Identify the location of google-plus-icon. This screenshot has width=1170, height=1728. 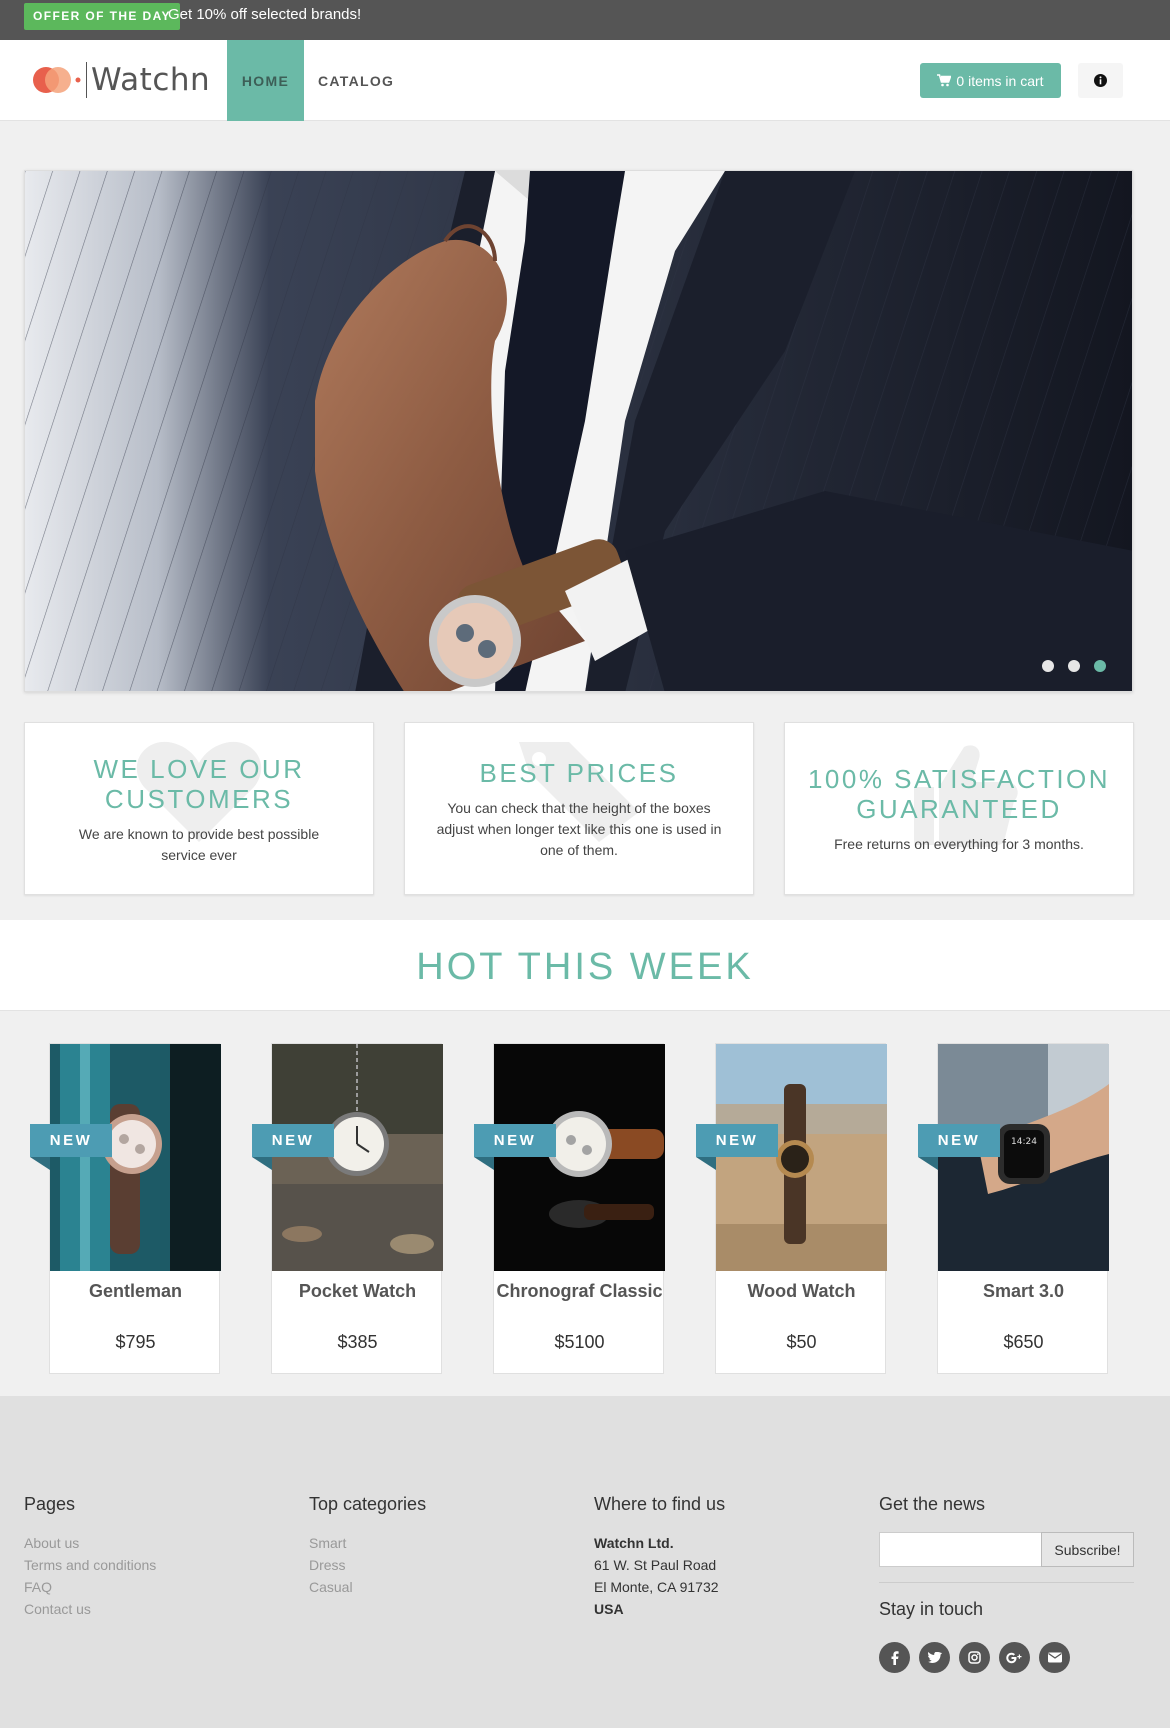
(1014, 1657).